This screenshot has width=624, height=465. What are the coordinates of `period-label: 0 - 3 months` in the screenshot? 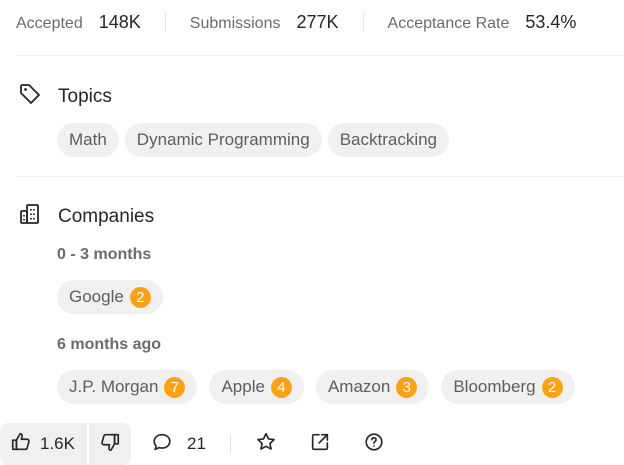 It's located at (104, 254).